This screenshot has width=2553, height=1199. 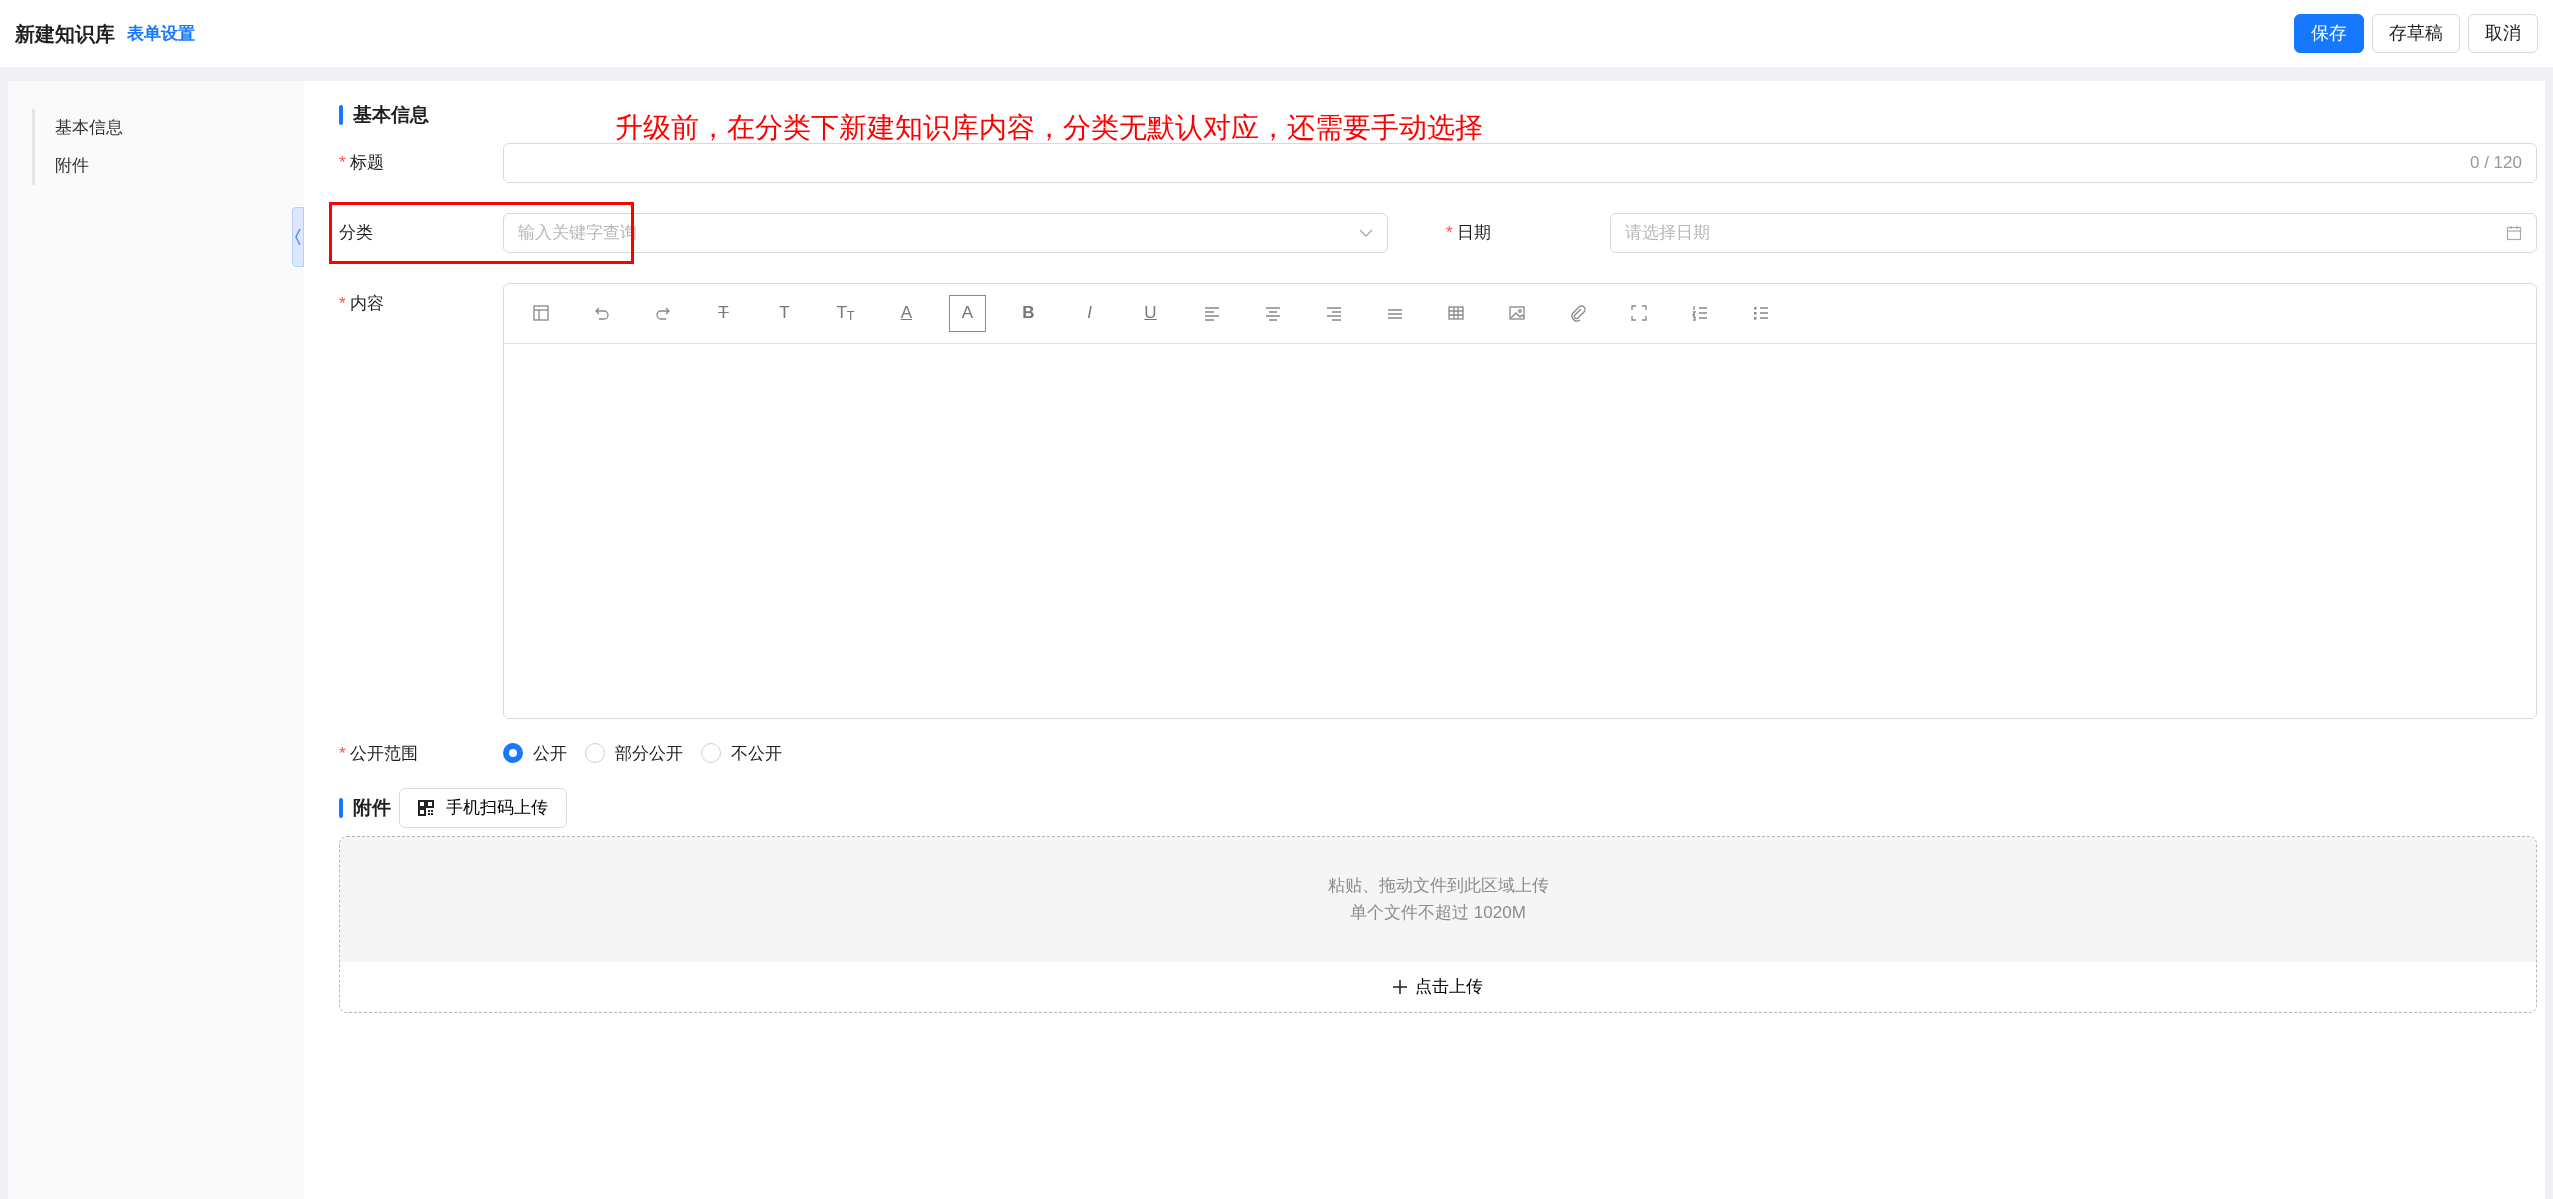 I want to click on text-format-button: T, so click(x=784, y=313).